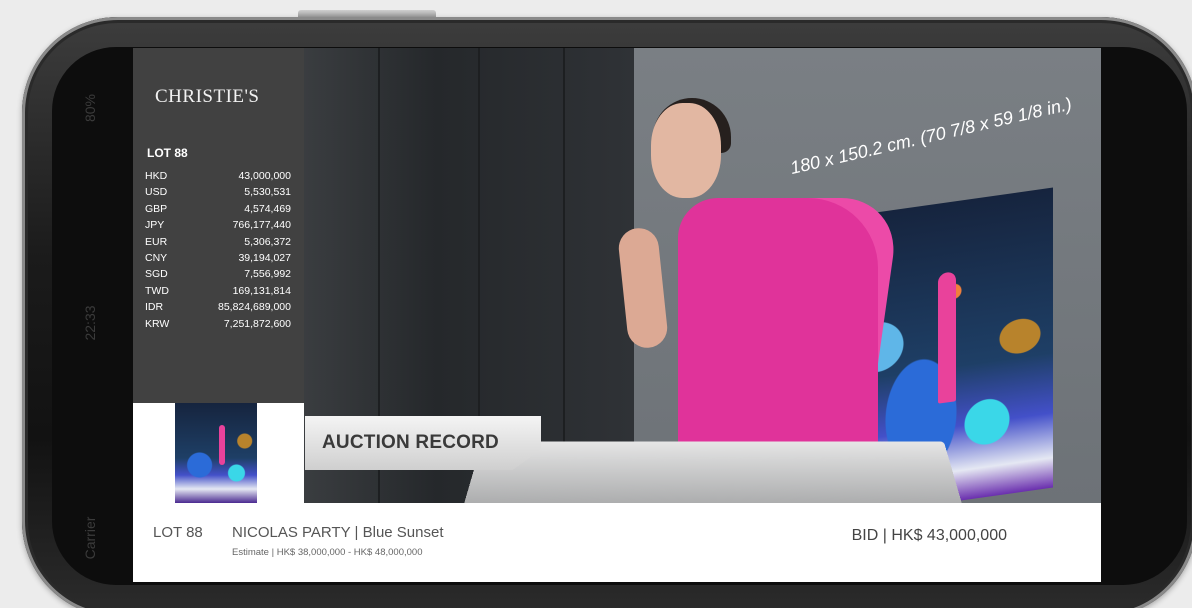 This screenshot has height=608, width=1192. What do you see at coordinates (338, 532) in the screenshot?
I see `artist-title: NICOLAS PARTY | Blue Sunset` at bounding box center [338, 532].